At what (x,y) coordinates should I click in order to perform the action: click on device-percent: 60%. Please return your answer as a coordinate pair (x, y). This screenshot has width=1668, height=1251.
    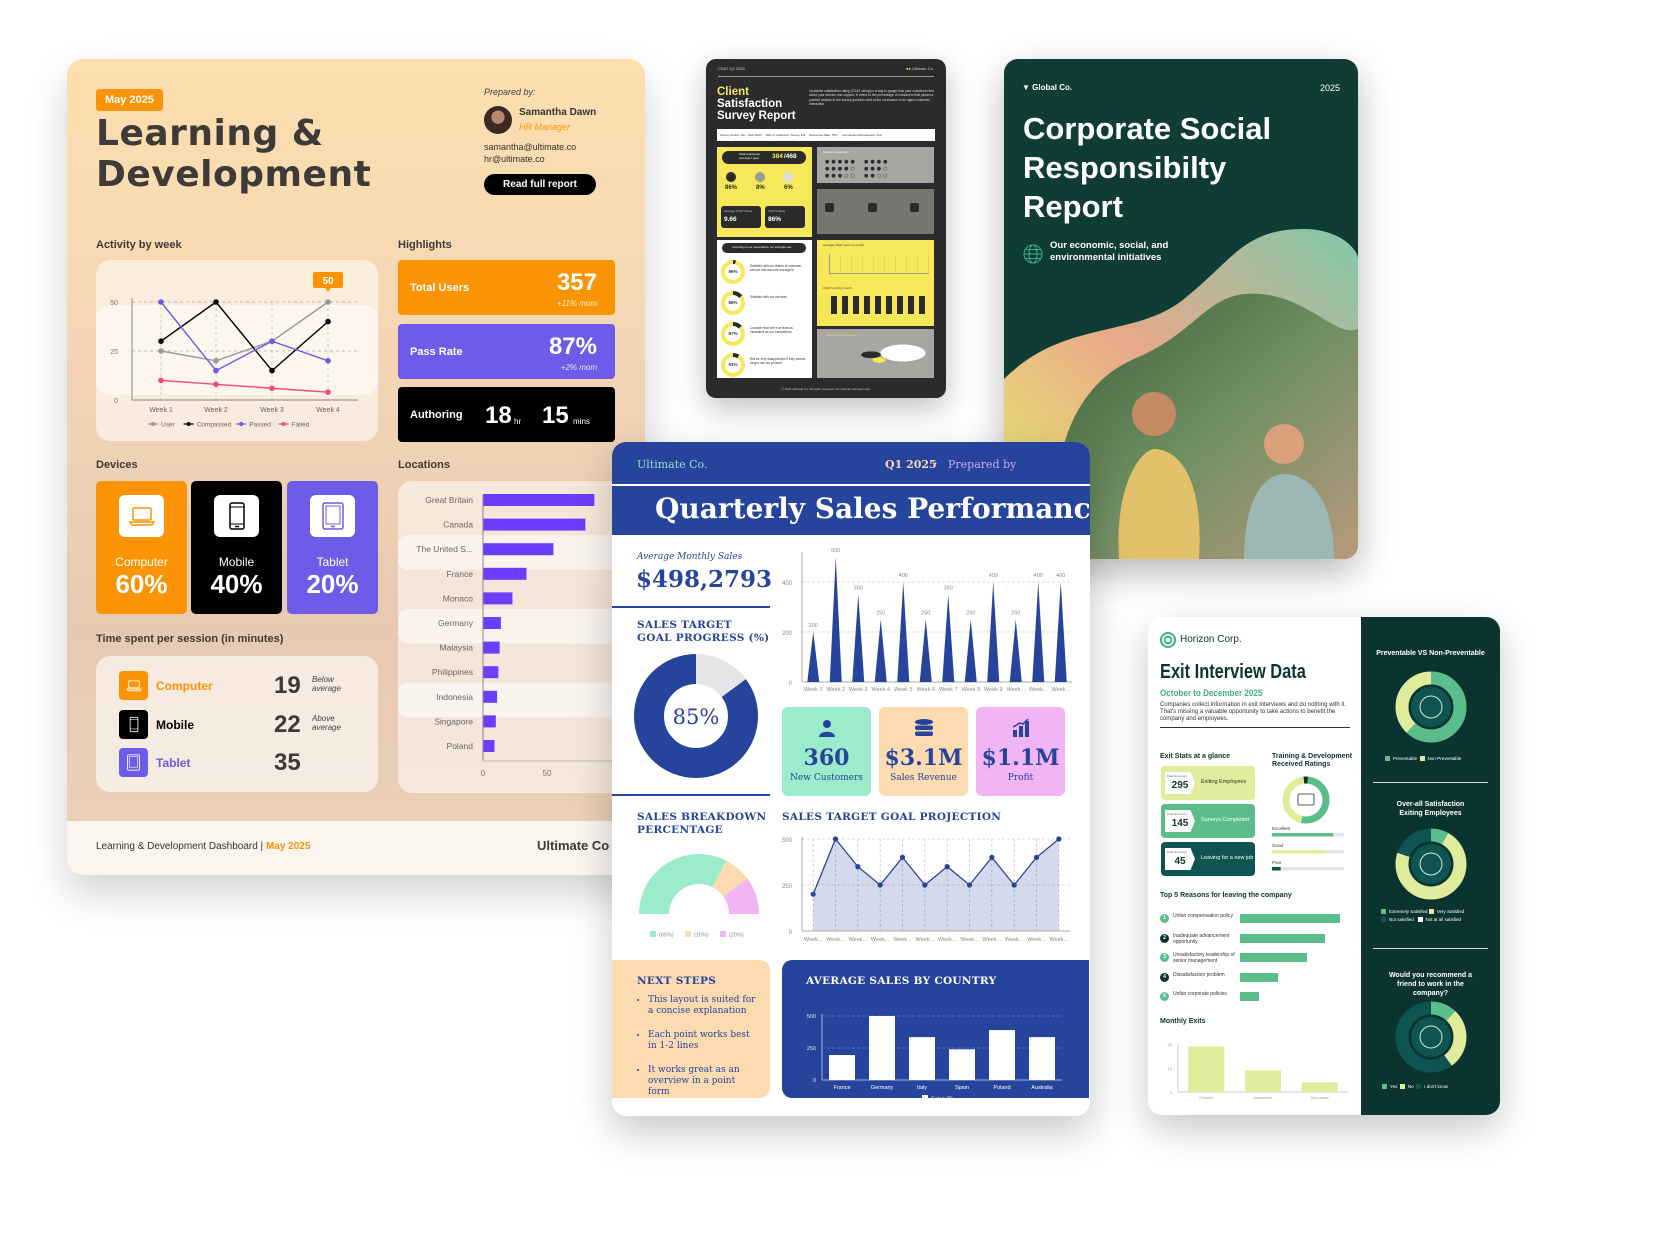
    Looking at the image, I should click on (141, 584).